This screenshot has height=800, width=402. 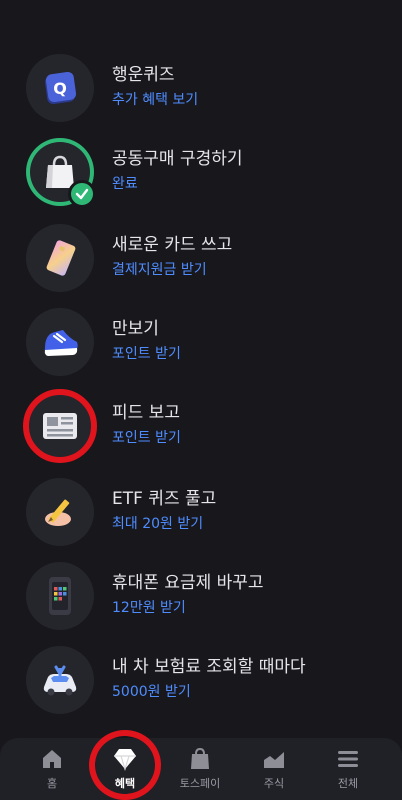 I want to click on nav-home: 홈, so click(x=52, y=771).